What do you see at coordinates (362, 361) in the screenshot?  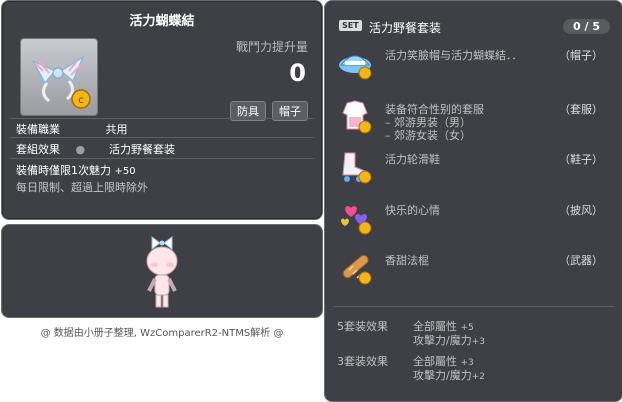 I see `bonus-label: 3套装效果` at bounding box center [362, 361].